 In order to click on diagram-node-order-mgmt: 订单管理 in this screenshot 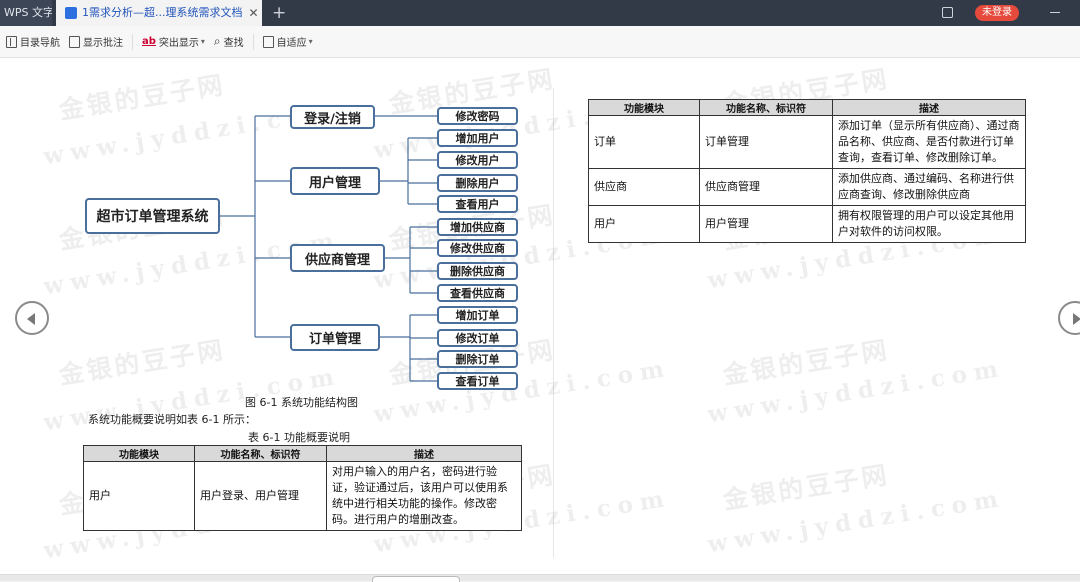, I will do `click(335, 337)`.